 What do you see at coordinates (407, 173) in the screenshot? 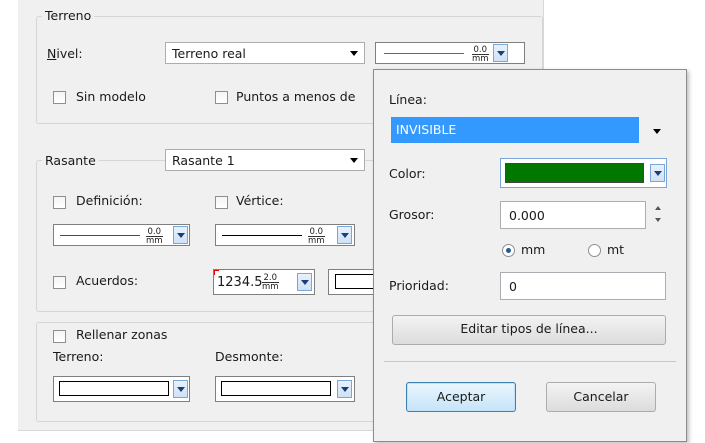
I see `color-label: Color:` at bounding box center [407, 173].